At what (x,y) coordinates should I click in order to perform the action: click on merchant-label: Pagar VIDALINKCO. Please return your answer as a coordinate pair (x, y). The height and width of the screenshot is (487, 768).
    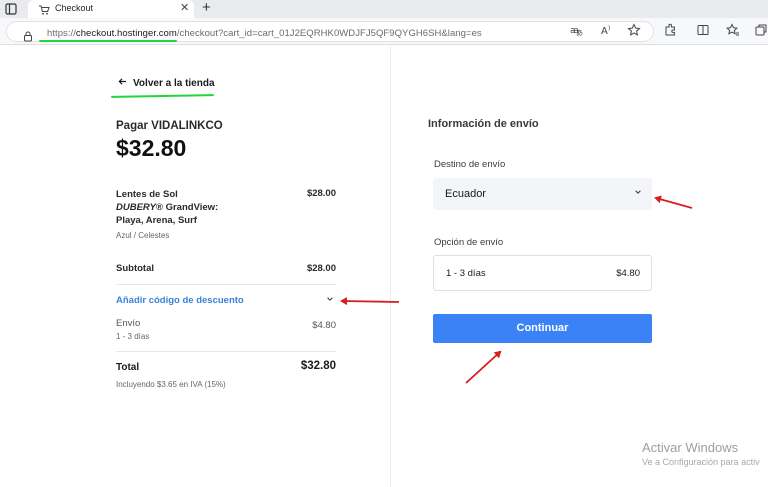
    Looking at the image, I should click on (169, 126).